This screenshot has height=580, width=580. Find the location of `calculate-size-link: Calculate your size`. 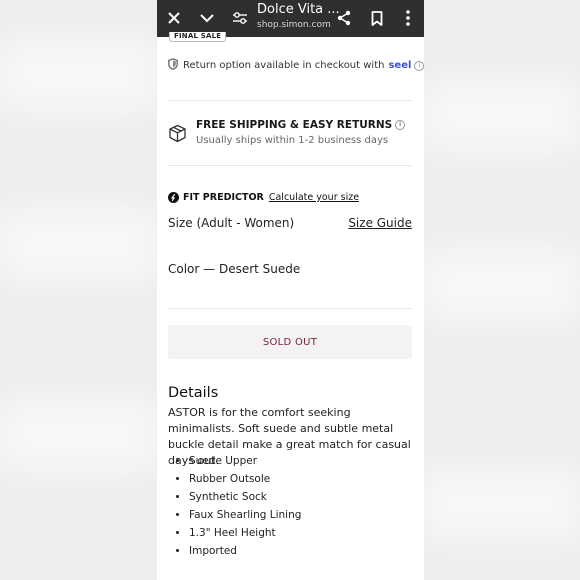

calculate-size-link: Calculate your size is located at coordinates (314, 197).